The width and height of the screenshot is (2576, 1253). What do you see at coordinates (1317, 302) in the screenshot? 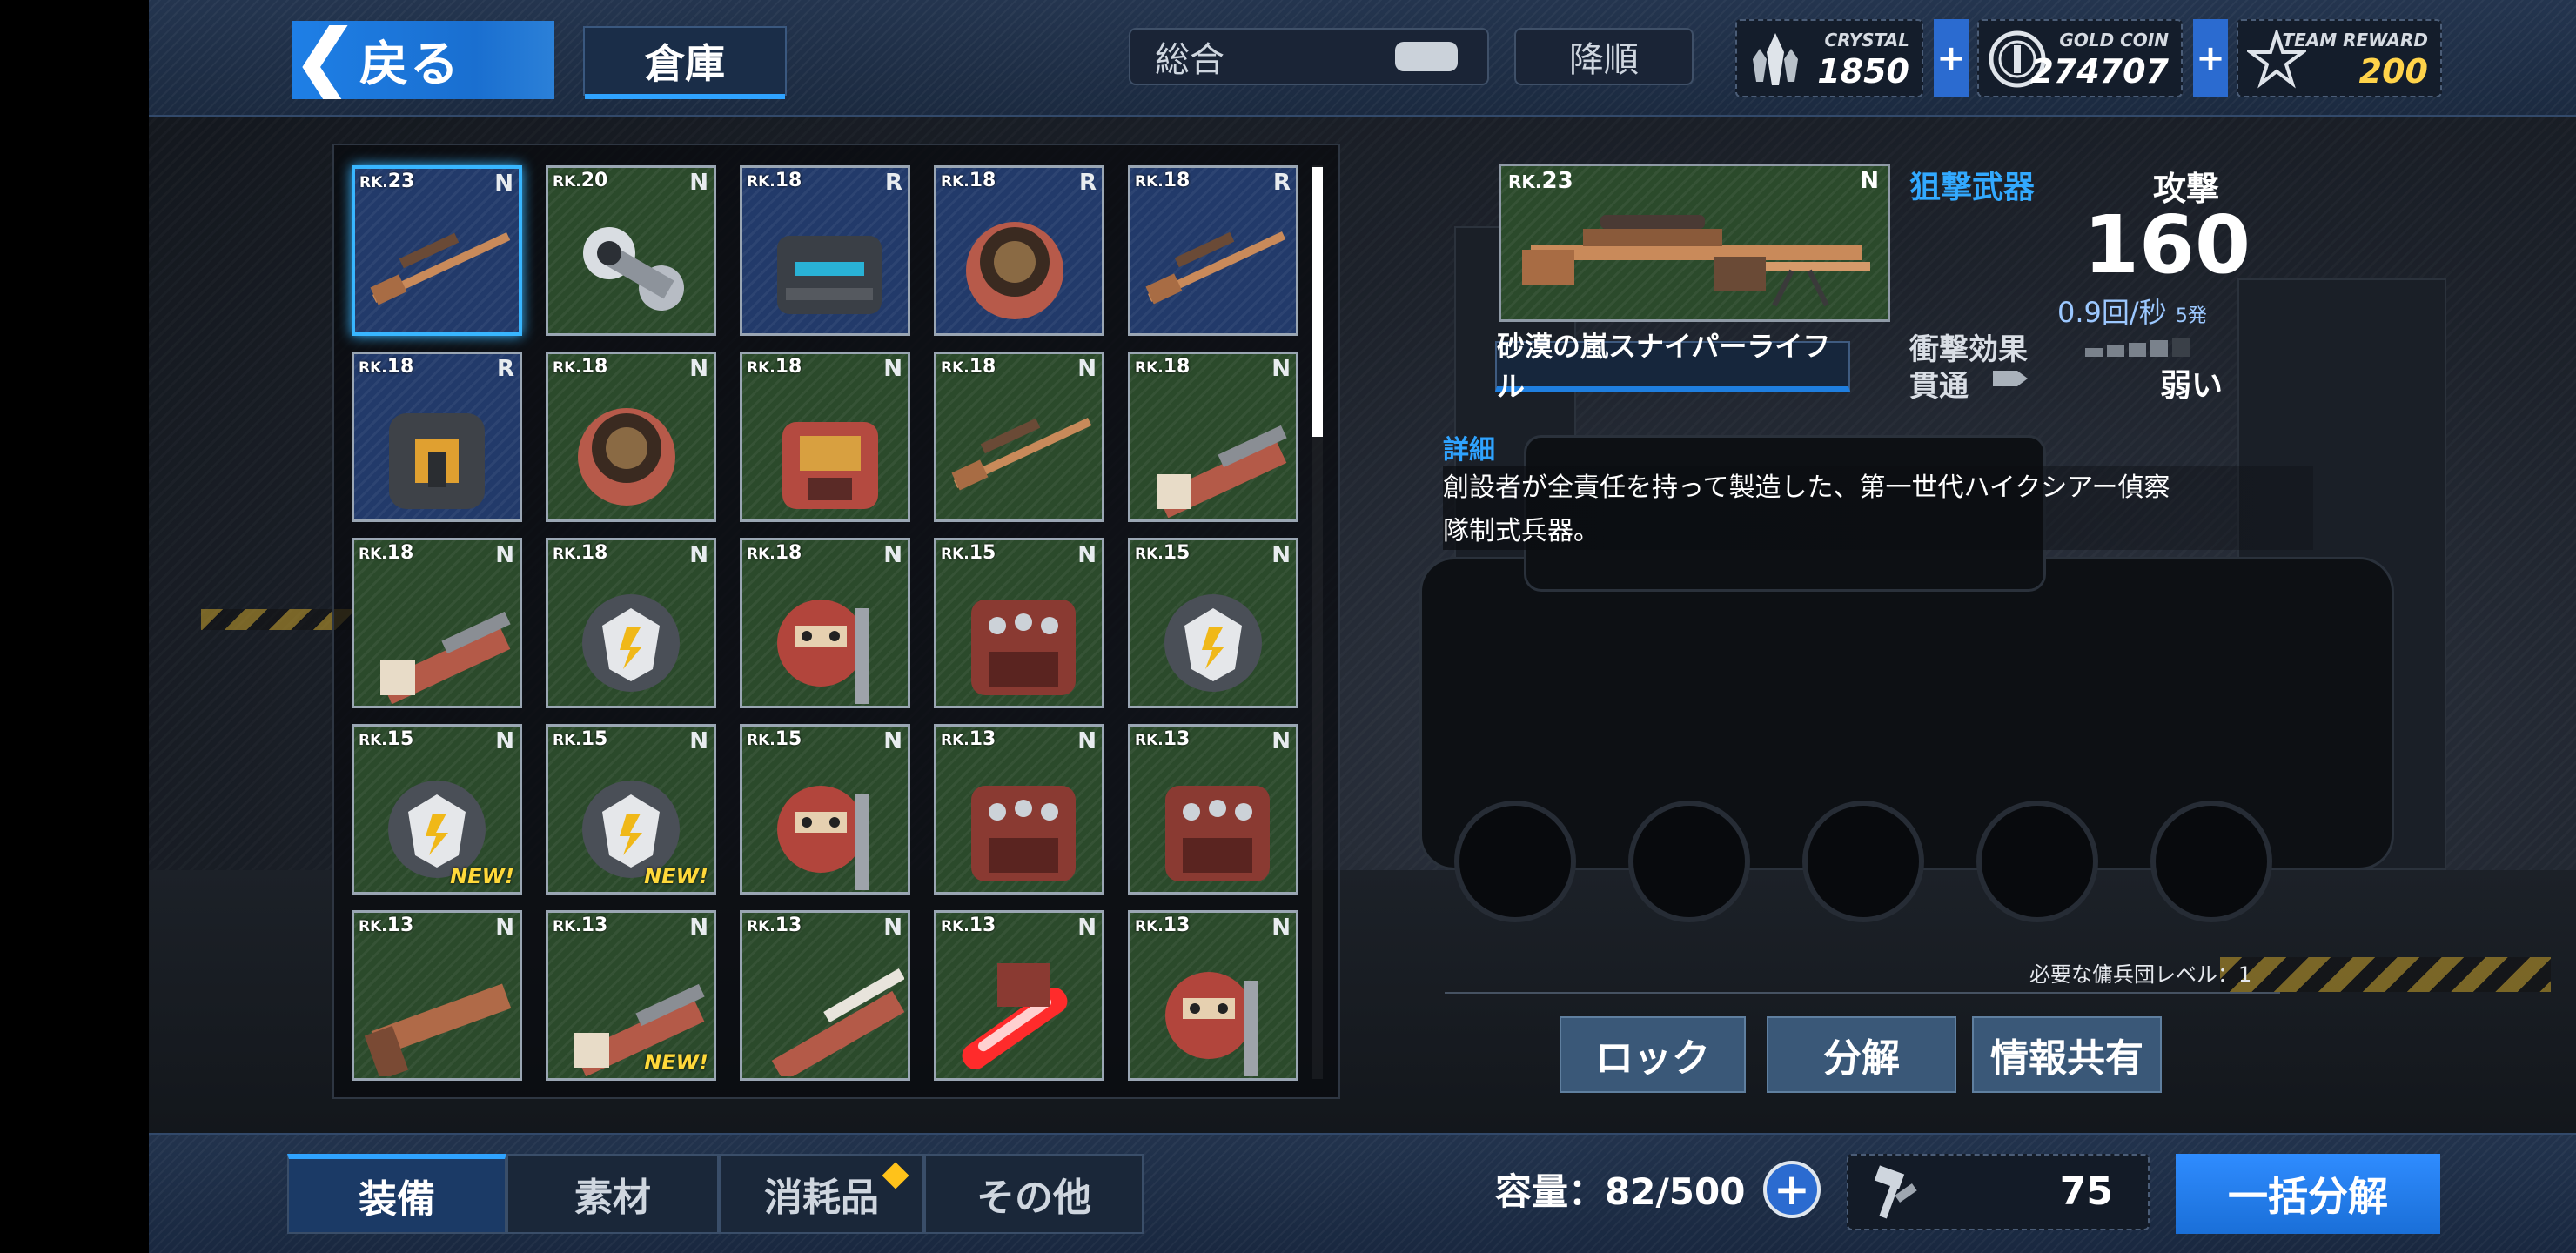
I see `inventory-scroll-thumb` at bounding box center [1317, 302].